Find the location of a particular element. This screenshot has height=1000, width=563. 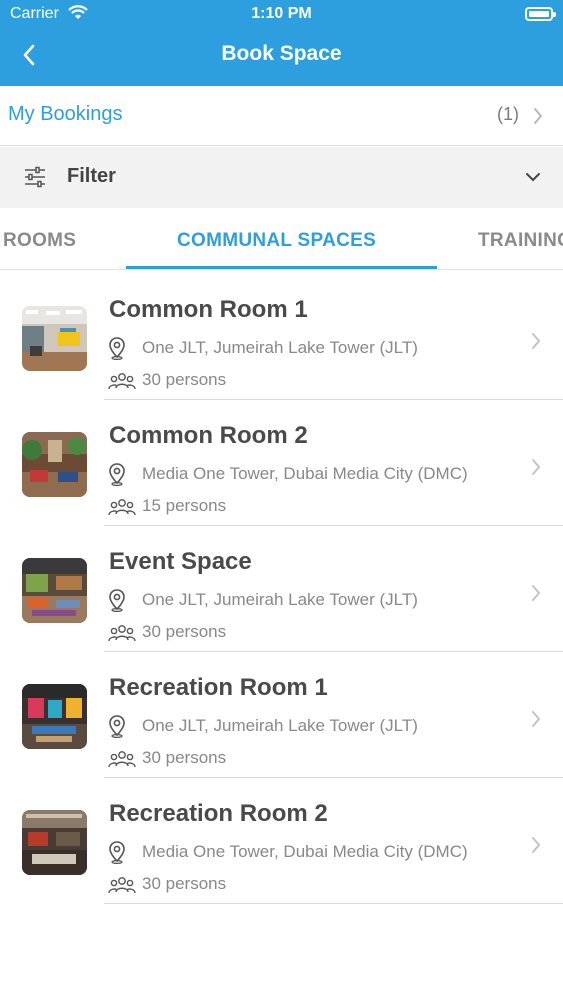

space-type-tabs: ROOMS COMMUNAL SPACES TRAINING is located at coordinates (281, 239).